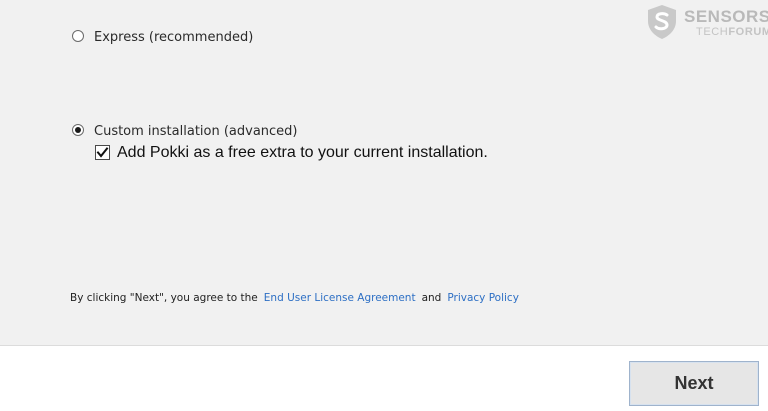  What do you see at coordinates (431, 298) in the screenshot?
I see `agreement-conjunction: and` at bounding box center [431, 298].